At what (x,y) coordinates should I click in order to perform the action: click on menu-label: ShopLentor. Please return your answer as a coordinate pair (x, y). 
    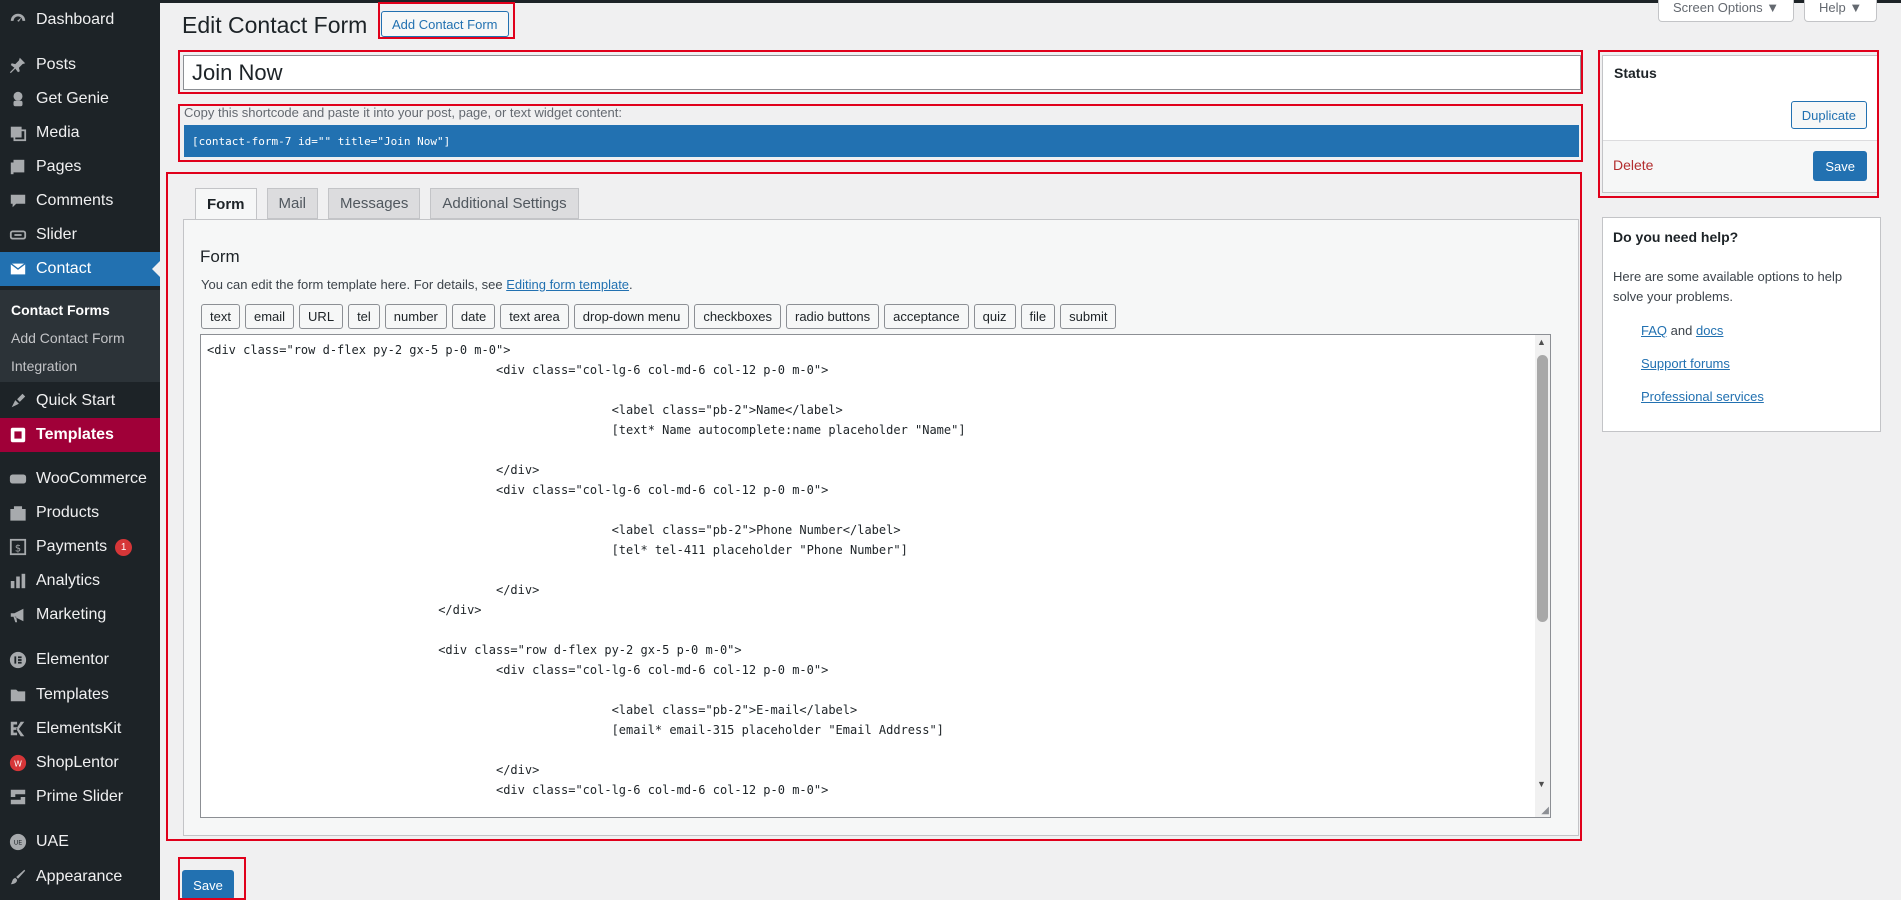
    Looking at the image, I should click on (77, 762).